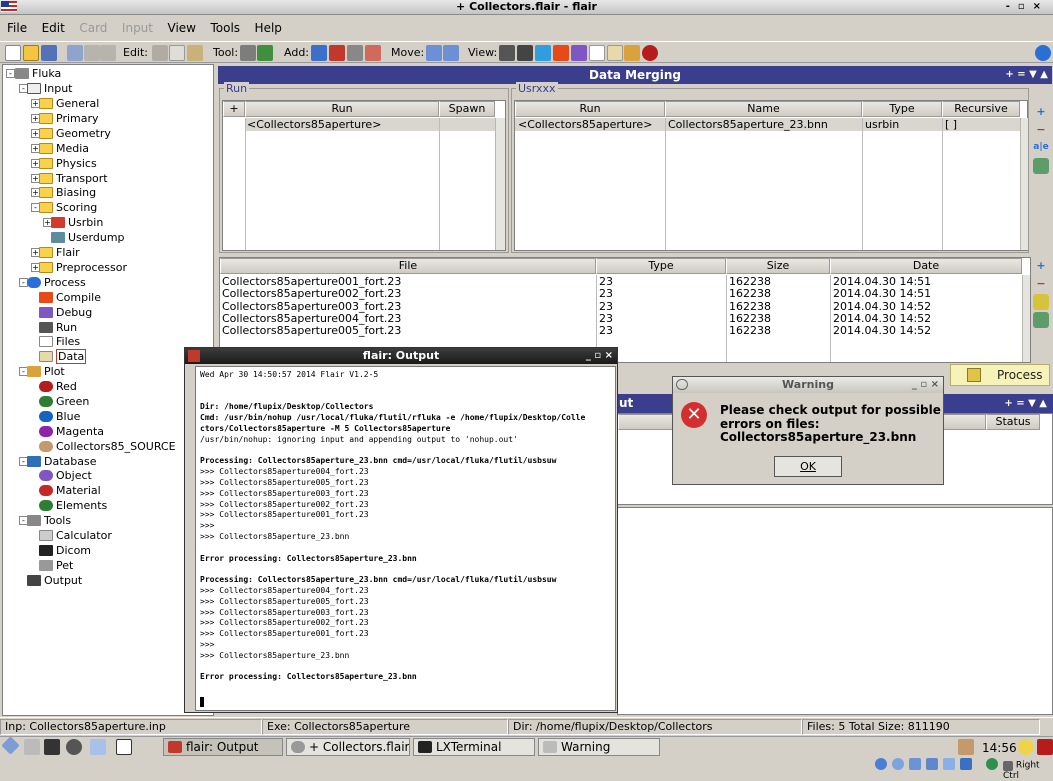  What do you see at coordinates (59, 416) in the screenshot?
I see `tree-plot-blue: Blue` at bounding box center [59, 416].